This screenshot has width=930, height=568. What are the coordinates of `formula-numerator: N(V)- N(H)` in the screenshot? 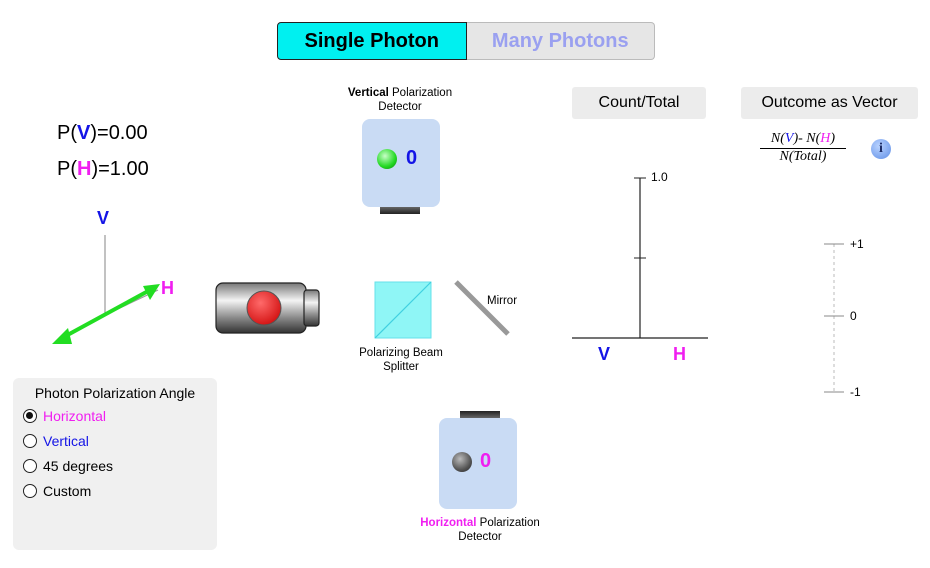 It's located at (803, 140).